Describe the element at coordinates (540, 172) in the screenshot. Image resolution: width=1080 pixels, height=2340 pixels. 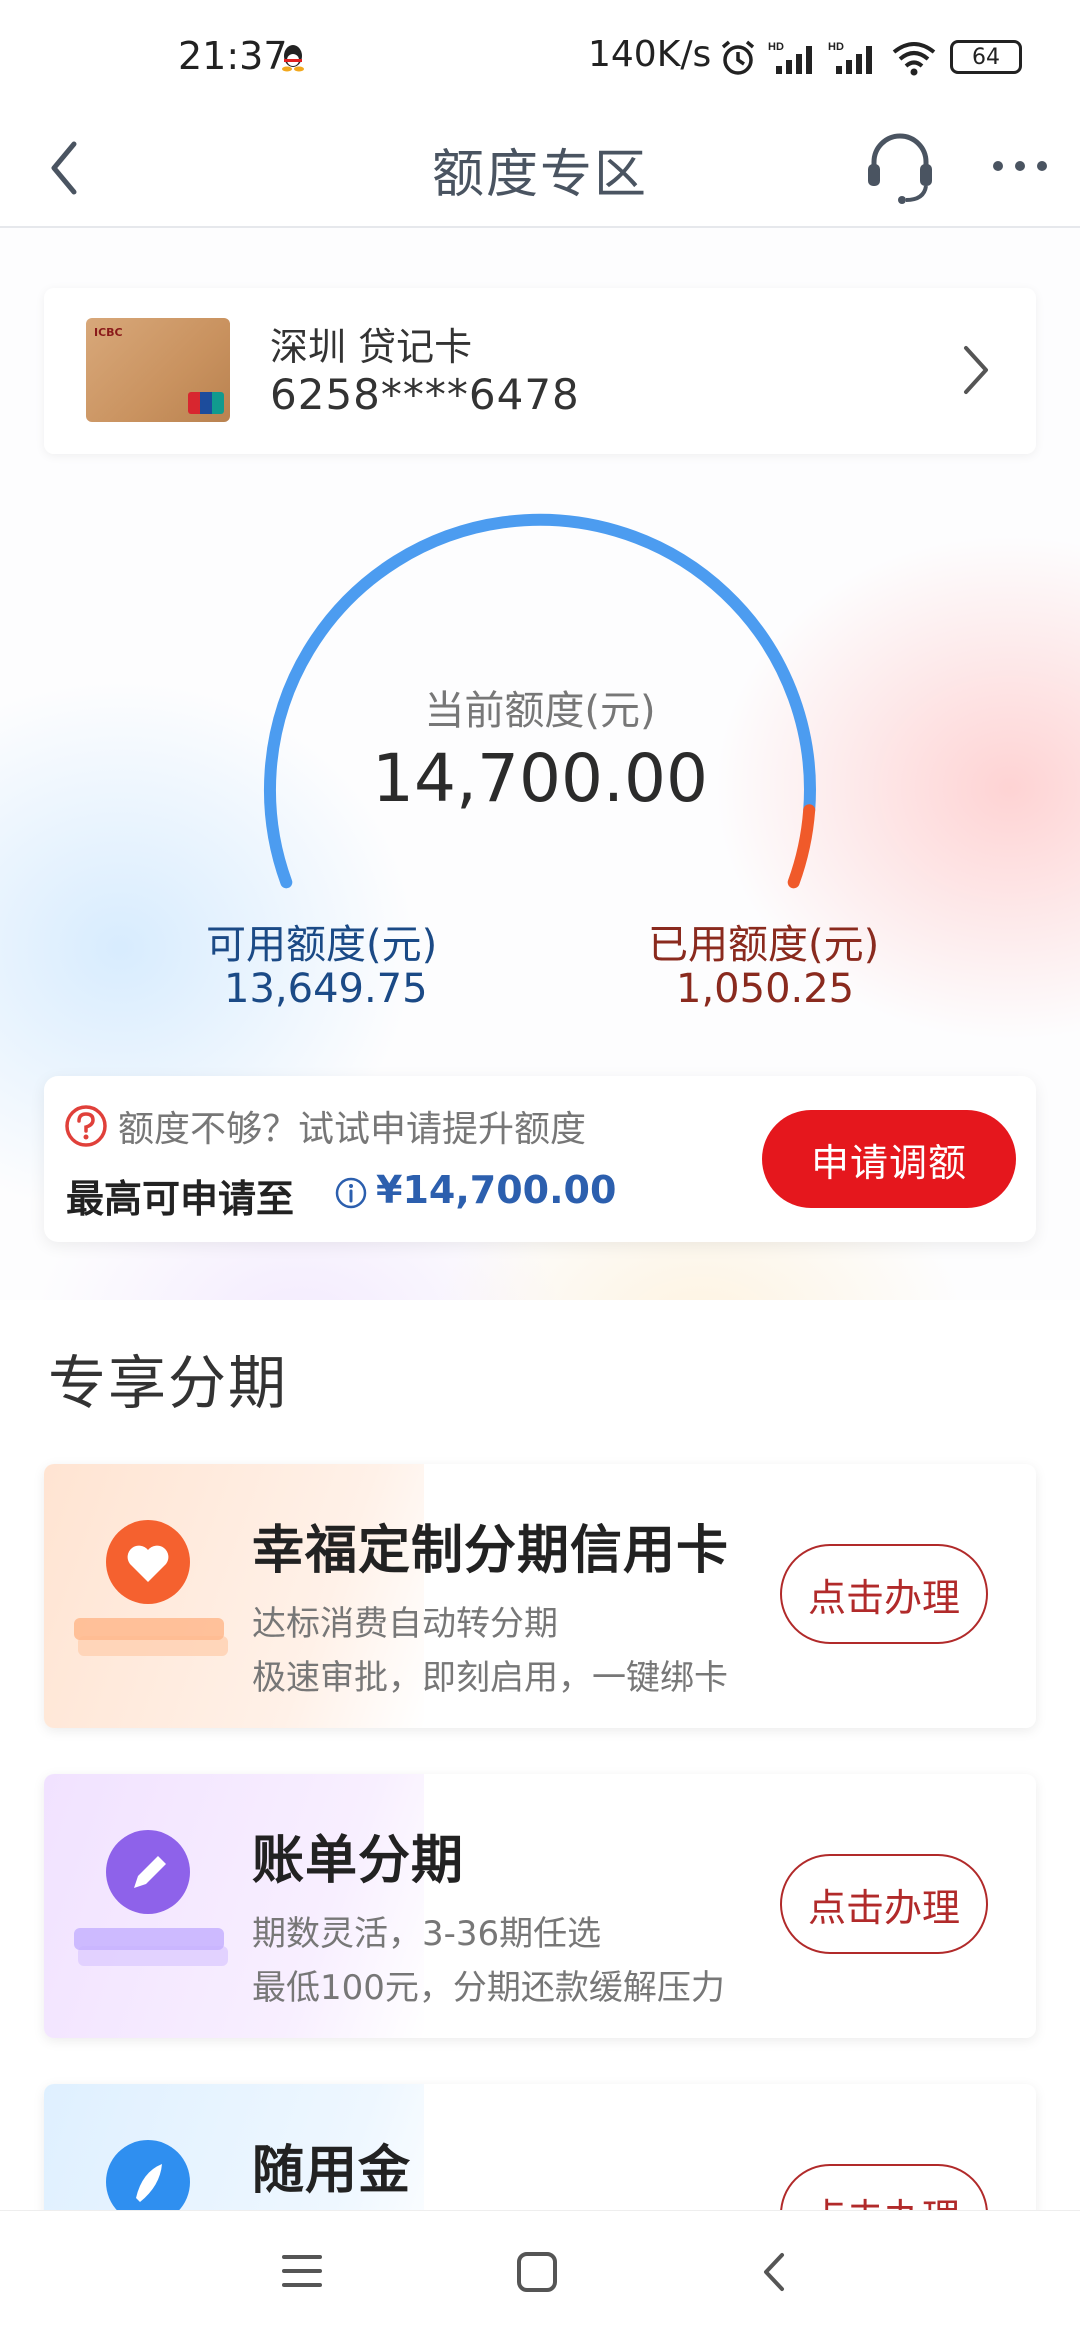
I see `nav-bar: 额度专区` at that location.